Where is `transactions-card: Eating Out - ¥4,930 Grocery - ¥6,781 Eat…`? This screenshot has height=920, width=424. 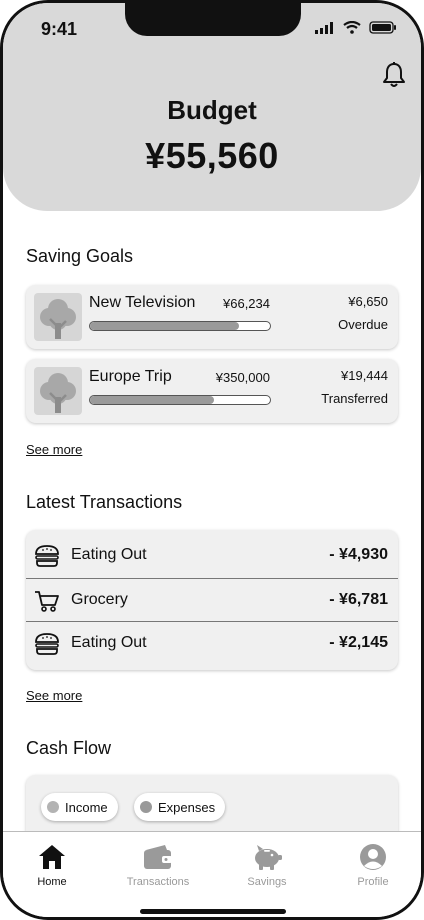 transactions-card: Eating Out - ¥4,930 Grocery - ¥6,781 Eat… is located at coordinates (212, 600).